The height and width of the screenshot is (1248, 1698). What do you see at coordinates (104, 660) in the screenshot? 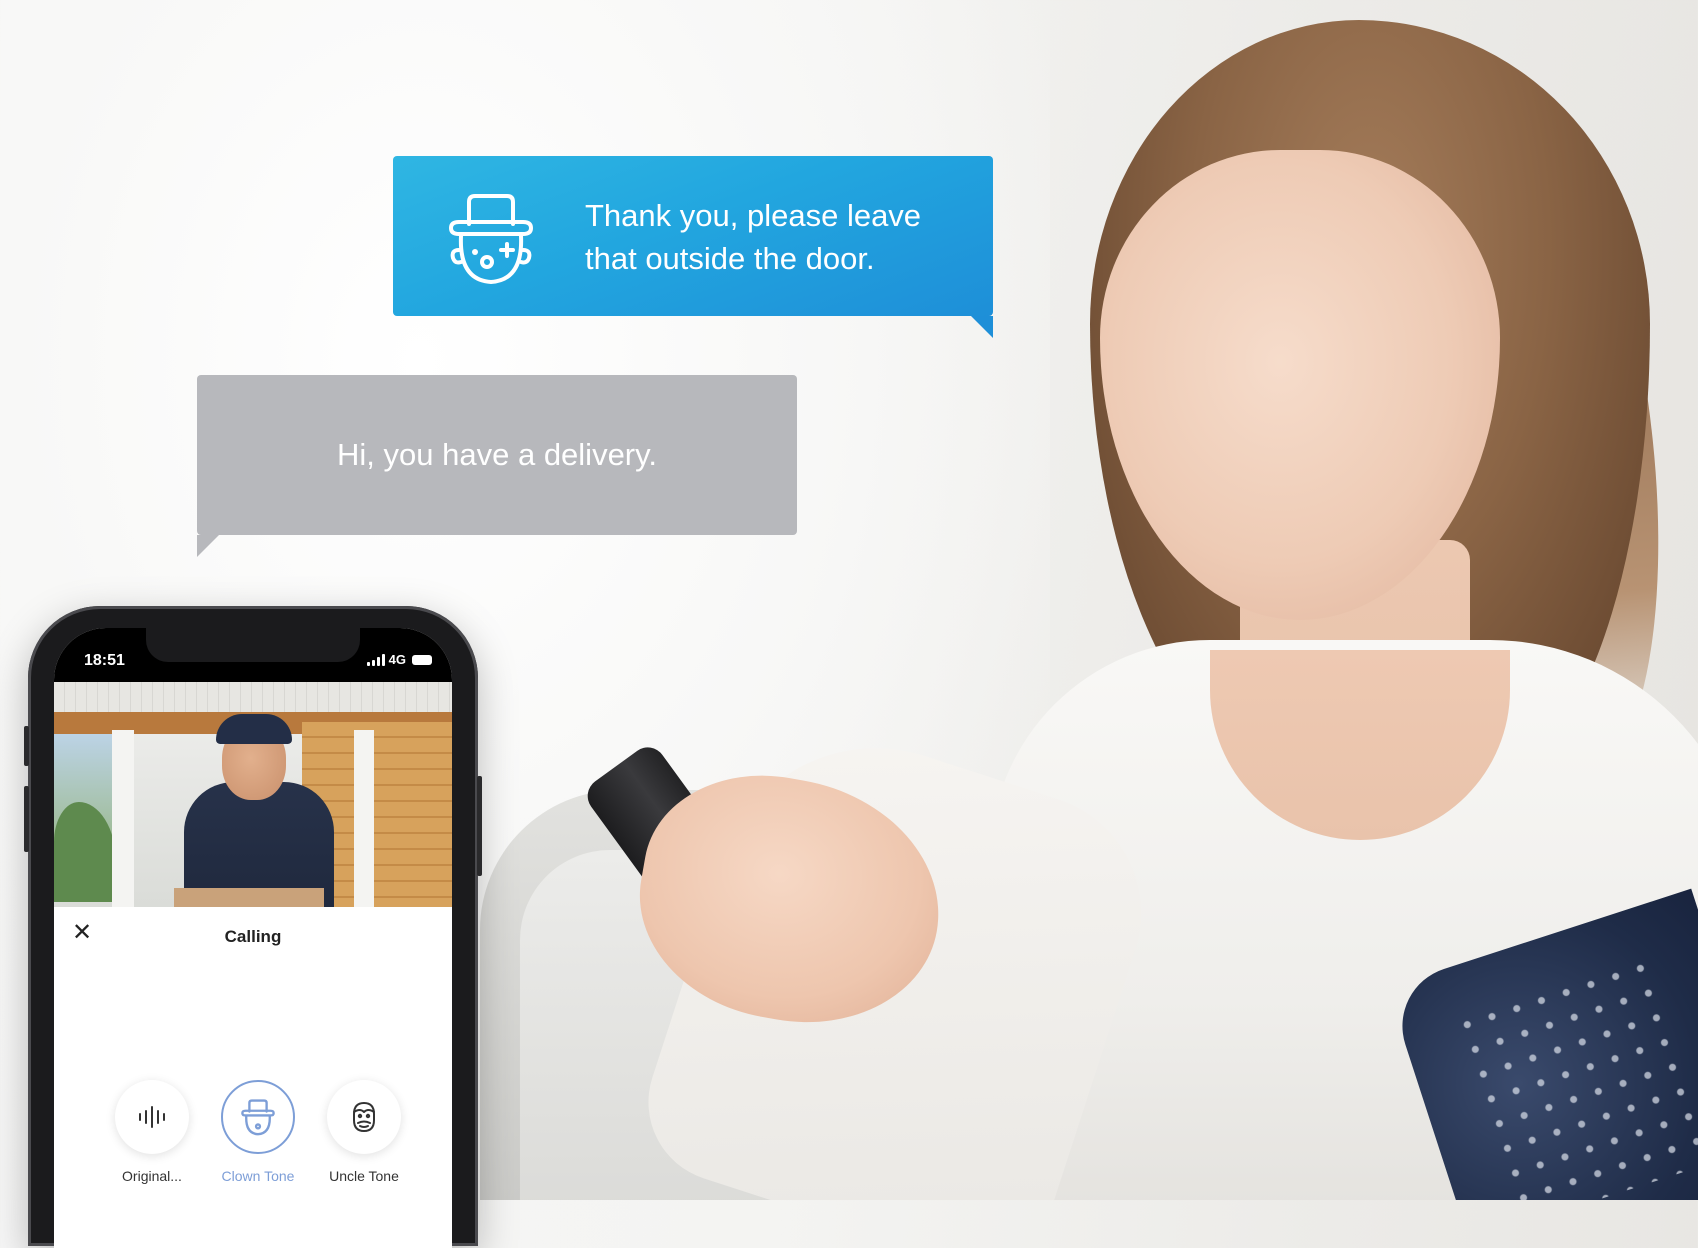
I see `status-time: 18:51` at bounding box center [104, 660].